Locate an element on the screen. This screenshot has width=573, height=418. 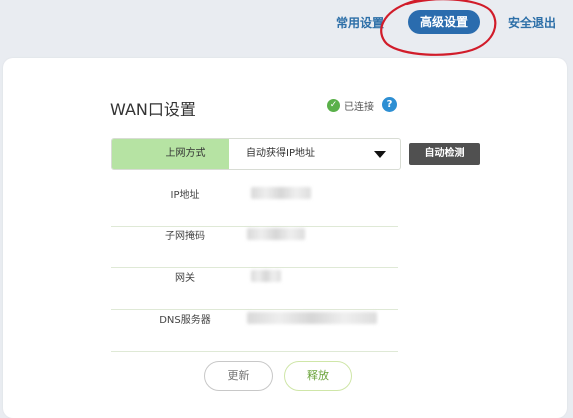
connection-mode-value: 自动获得IP地址 is located at coordinates (280, 153).